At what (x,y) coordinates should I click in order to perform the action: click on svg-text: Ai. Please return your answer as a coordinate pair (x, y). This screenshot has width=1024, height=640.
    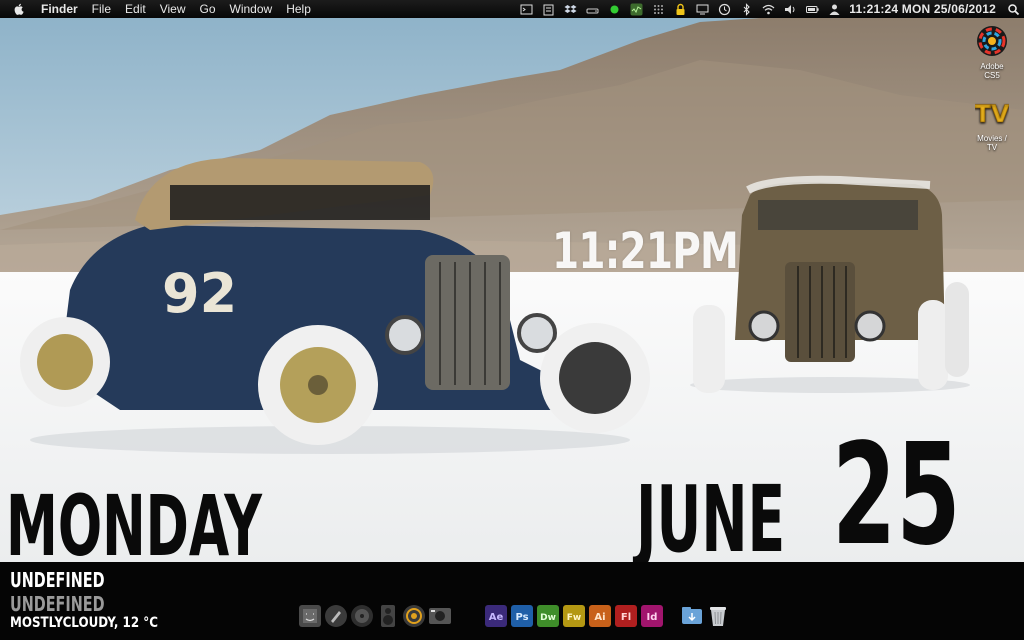
    Looking at the image, I should click on (599, 617).